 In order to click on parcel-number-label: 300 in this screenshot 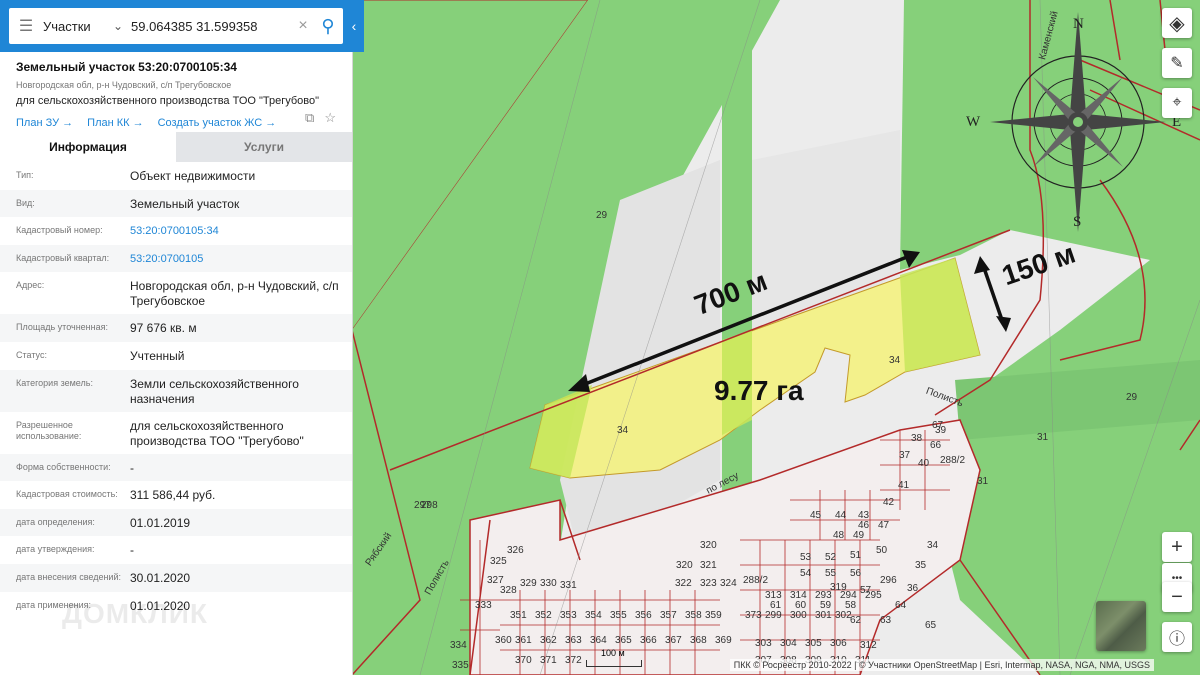, I will do `click(798, 615)`.